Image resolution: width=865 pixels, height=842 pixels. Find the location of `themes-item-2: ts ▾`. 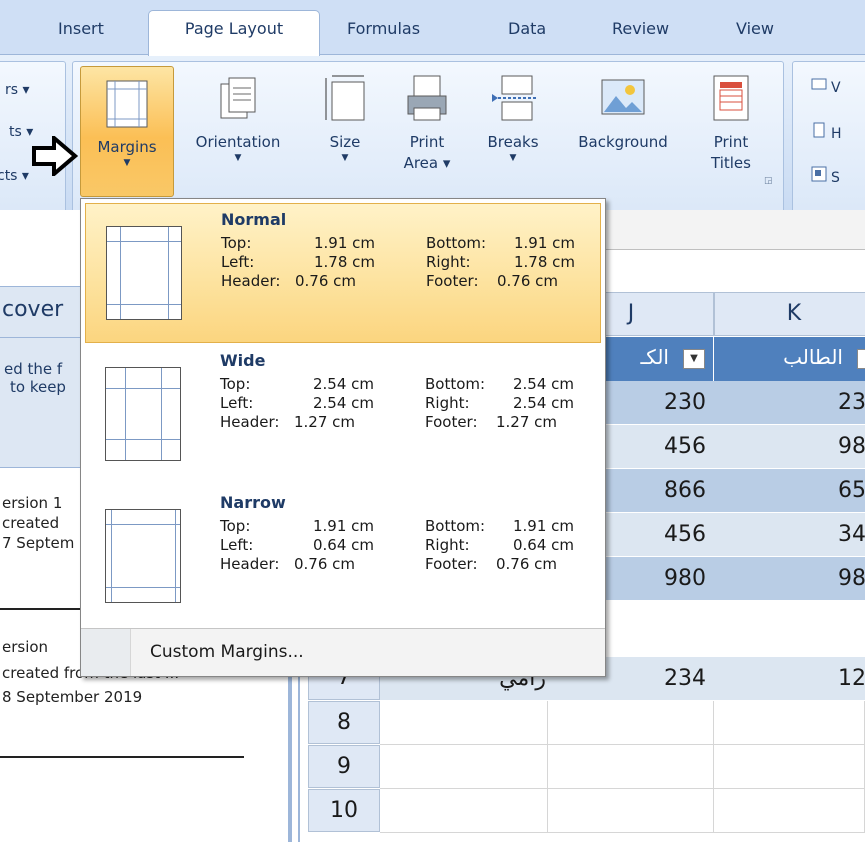

themes-item-2: ts ▾ is located at coordinates (21, 132).